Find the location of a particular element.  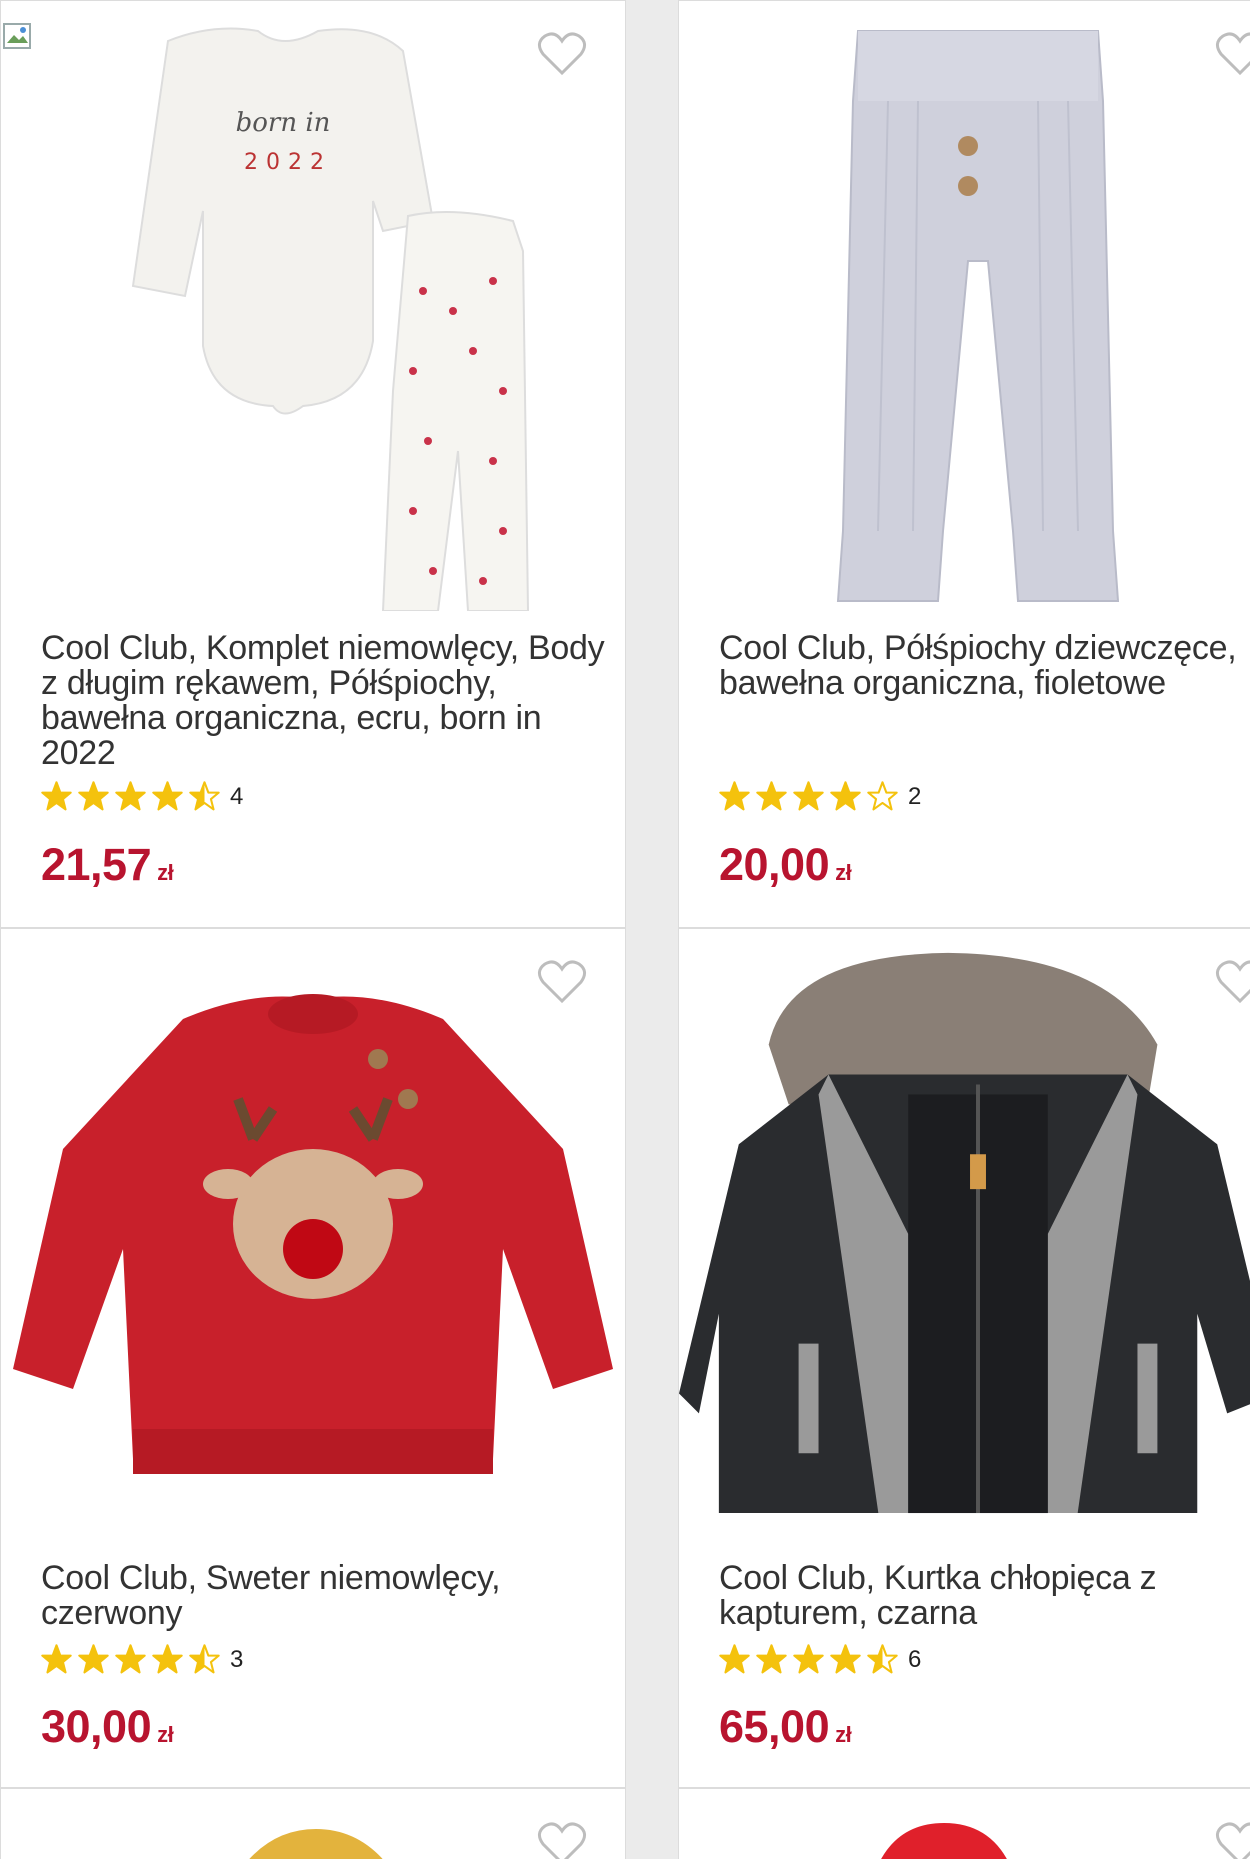

price-value: 21,57 is located at coordinates (96, 864).